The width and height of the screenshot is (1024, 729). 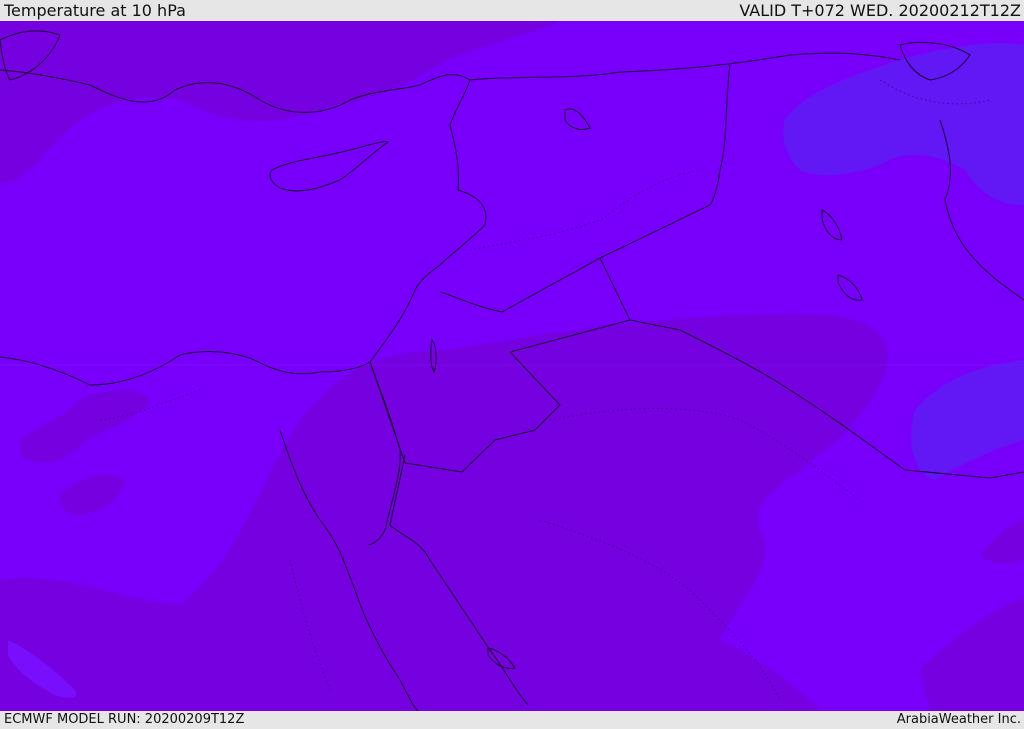 What do you see at coordinates (95, 10) in the screenshot?
I see `map-title: Temperature at 10 hPa` at bounding box center [95, 10].